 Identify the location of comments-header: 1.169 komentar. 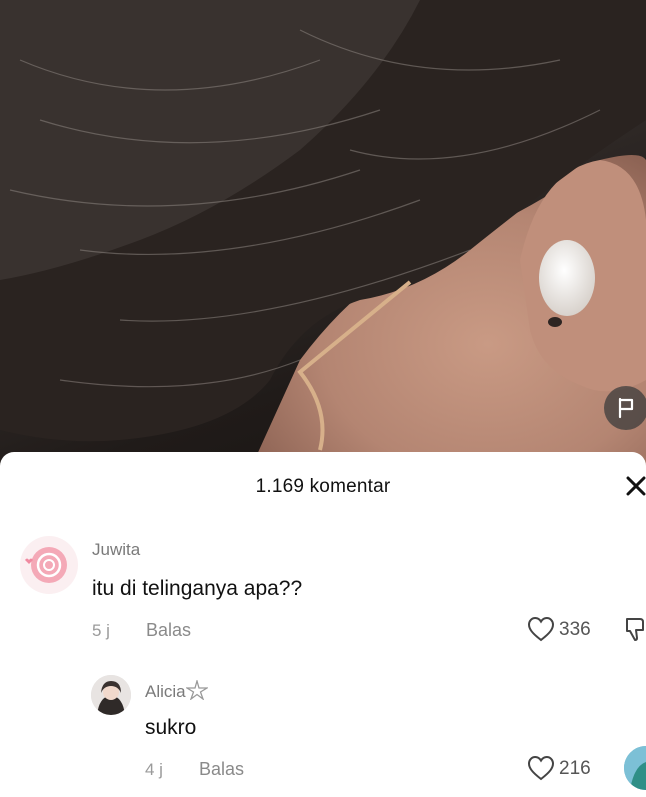
(323, 486).